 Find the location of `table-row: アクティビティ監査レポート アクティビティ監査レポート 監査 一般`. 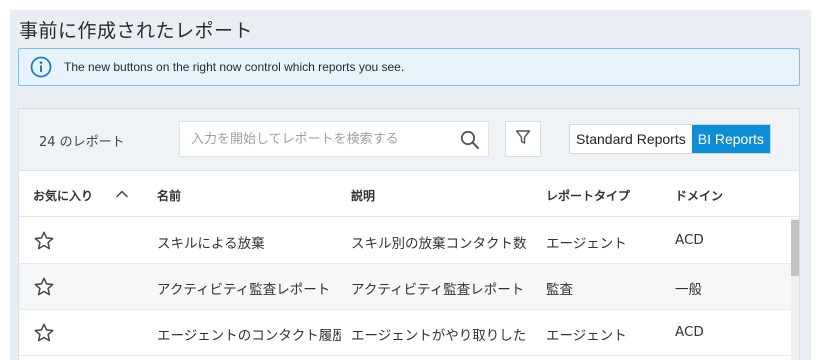

table-row: アクティビティ監査レポート アクティビティ監査レポート 監査 一般 is located at coordinates (405, 287).